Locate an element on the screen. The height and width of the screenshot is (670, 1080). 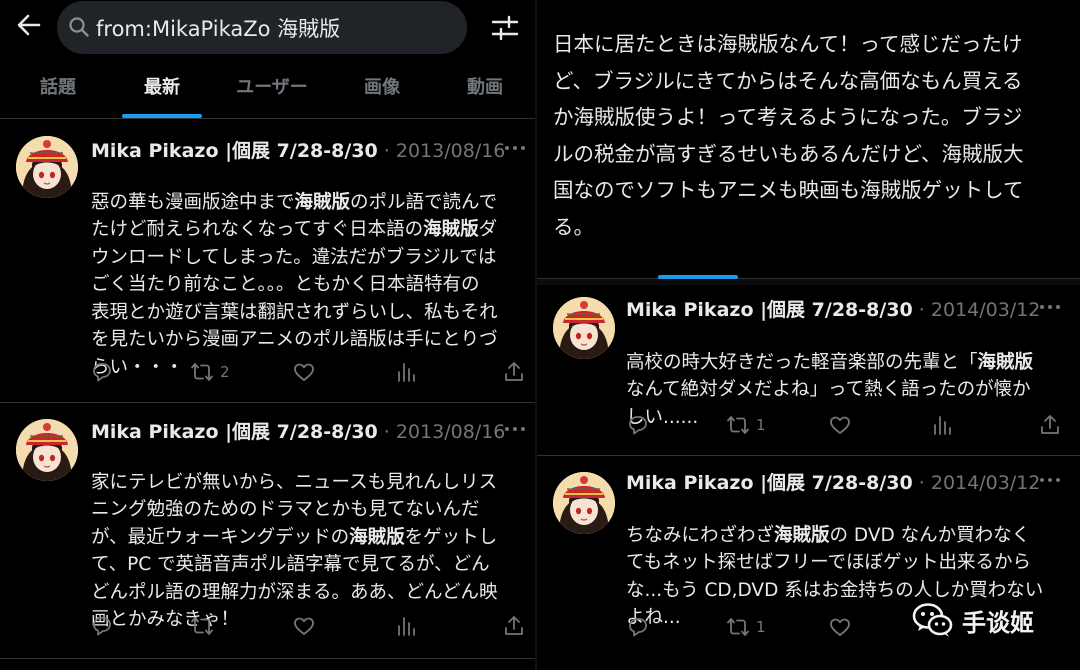
tab-people: ユーザー is located at coordinates (272, 92).